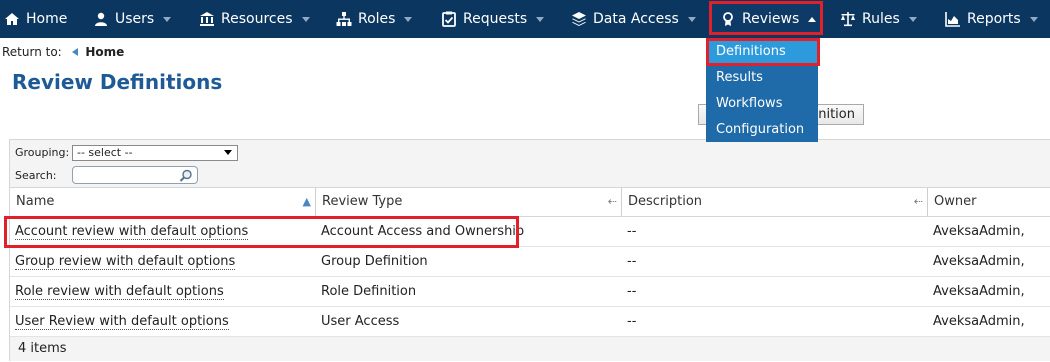 The width and height of the screenshot is (1050, 362). I want to click on column-header-label: Description, so click(665, 201).